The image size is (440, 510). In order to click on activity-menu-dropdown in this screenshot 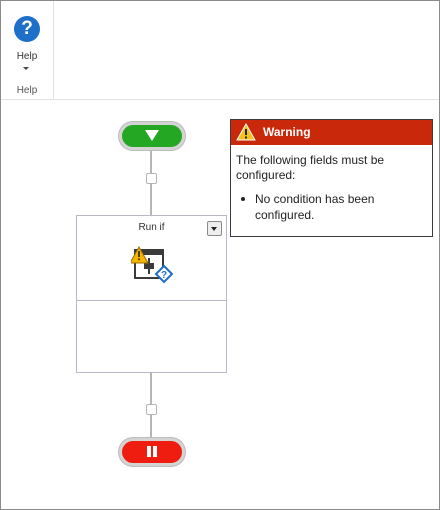, I will do `click(214, 228)`.